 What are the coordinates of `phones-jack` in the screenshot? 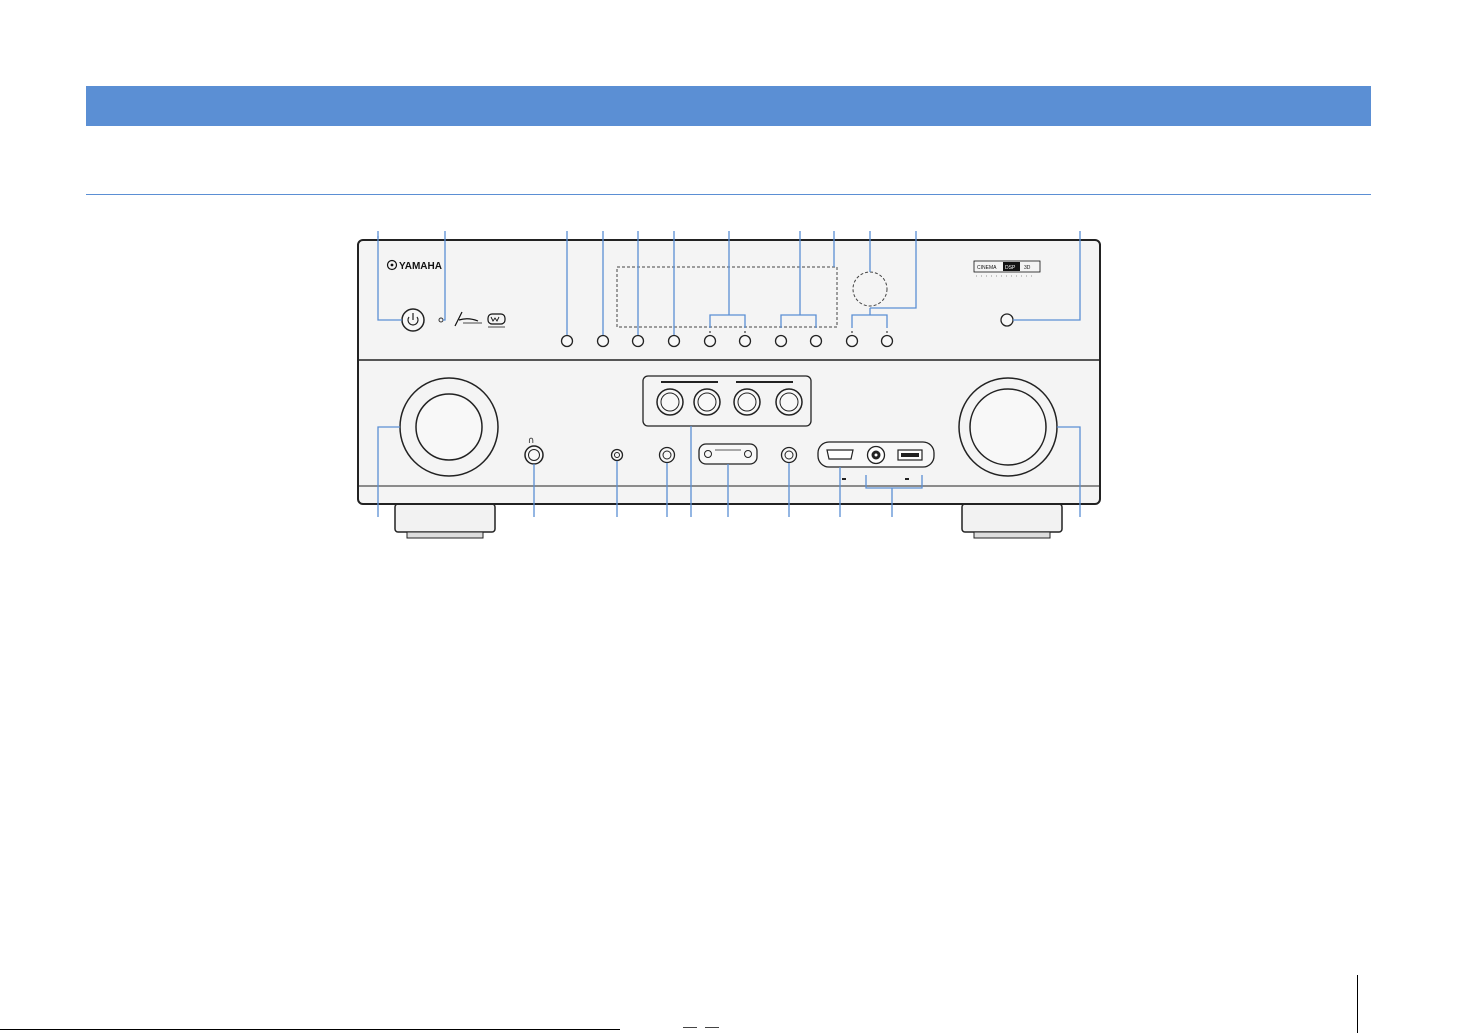 It's located at (534, 455).